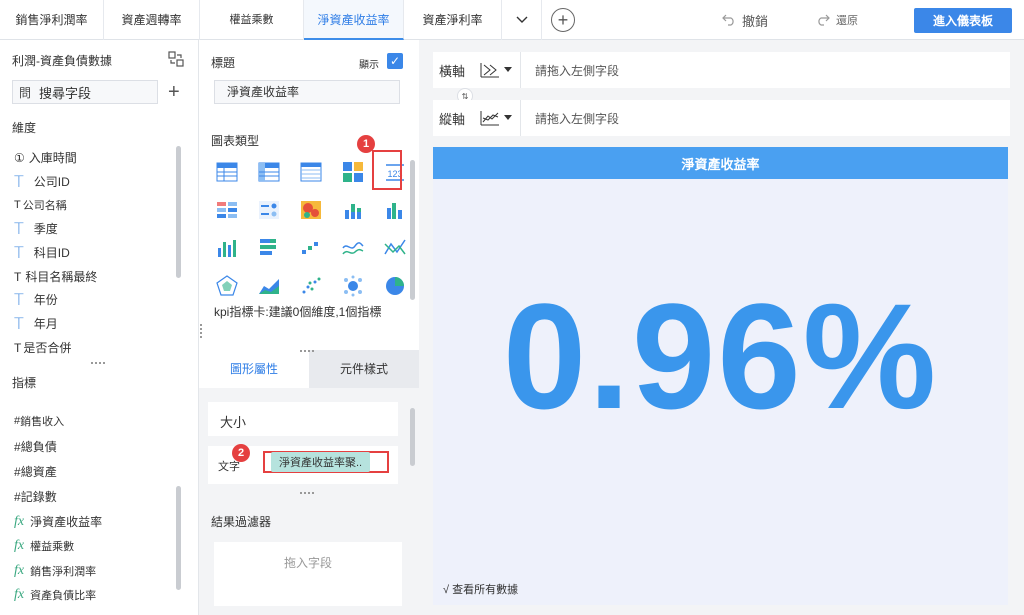  What do you see at coordinates (235, 141) in the screenshot?
I see `chart-type-label: 圖表類型` at bounding box center [235, 141].